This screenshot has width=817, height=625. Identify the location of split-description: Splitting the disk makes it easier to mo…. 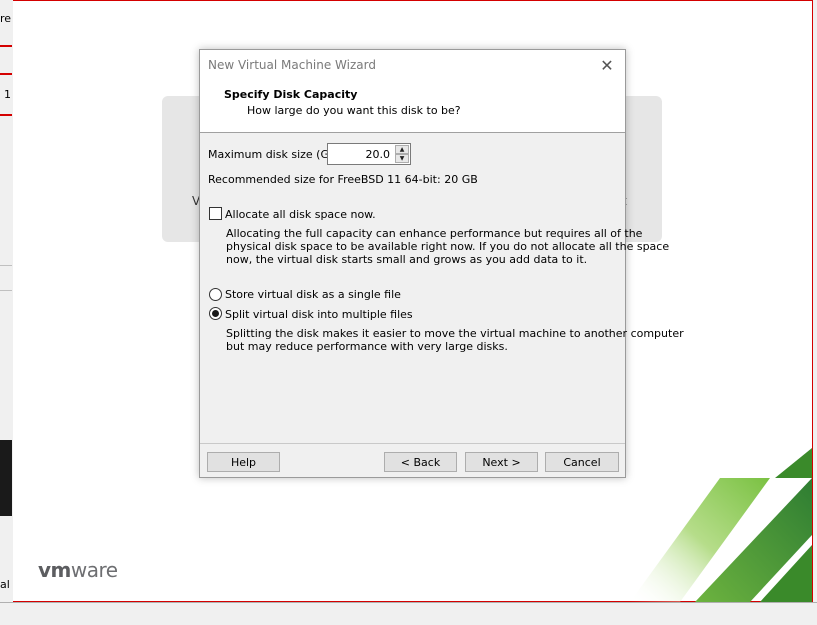
(455, 340).